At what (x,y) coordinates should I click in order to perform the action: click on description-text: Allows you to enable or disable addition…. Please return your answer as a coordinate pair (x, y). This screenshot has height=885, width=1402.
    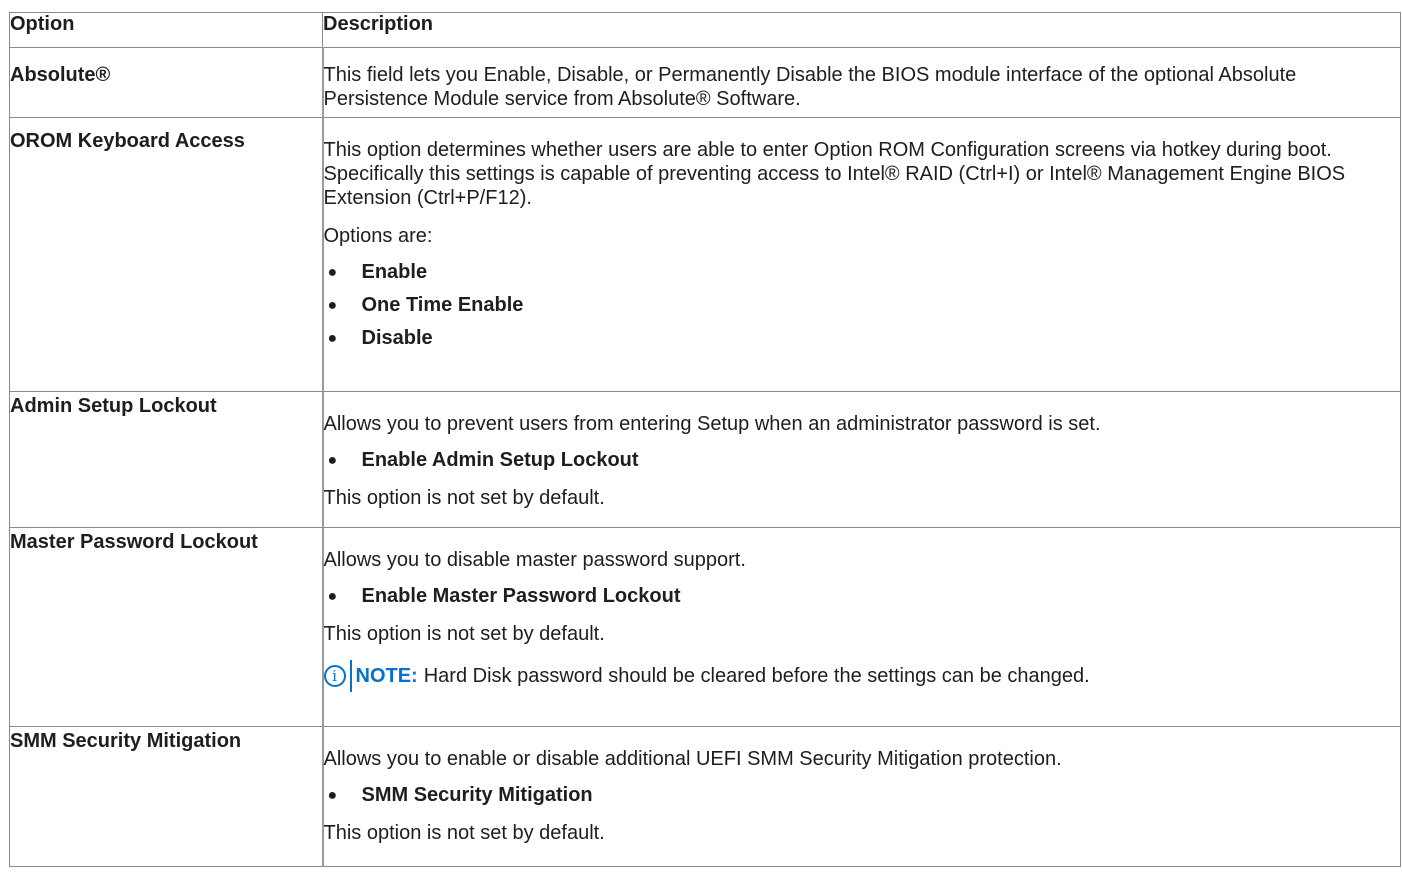
    Looking at the image, I should click on (692, 759).